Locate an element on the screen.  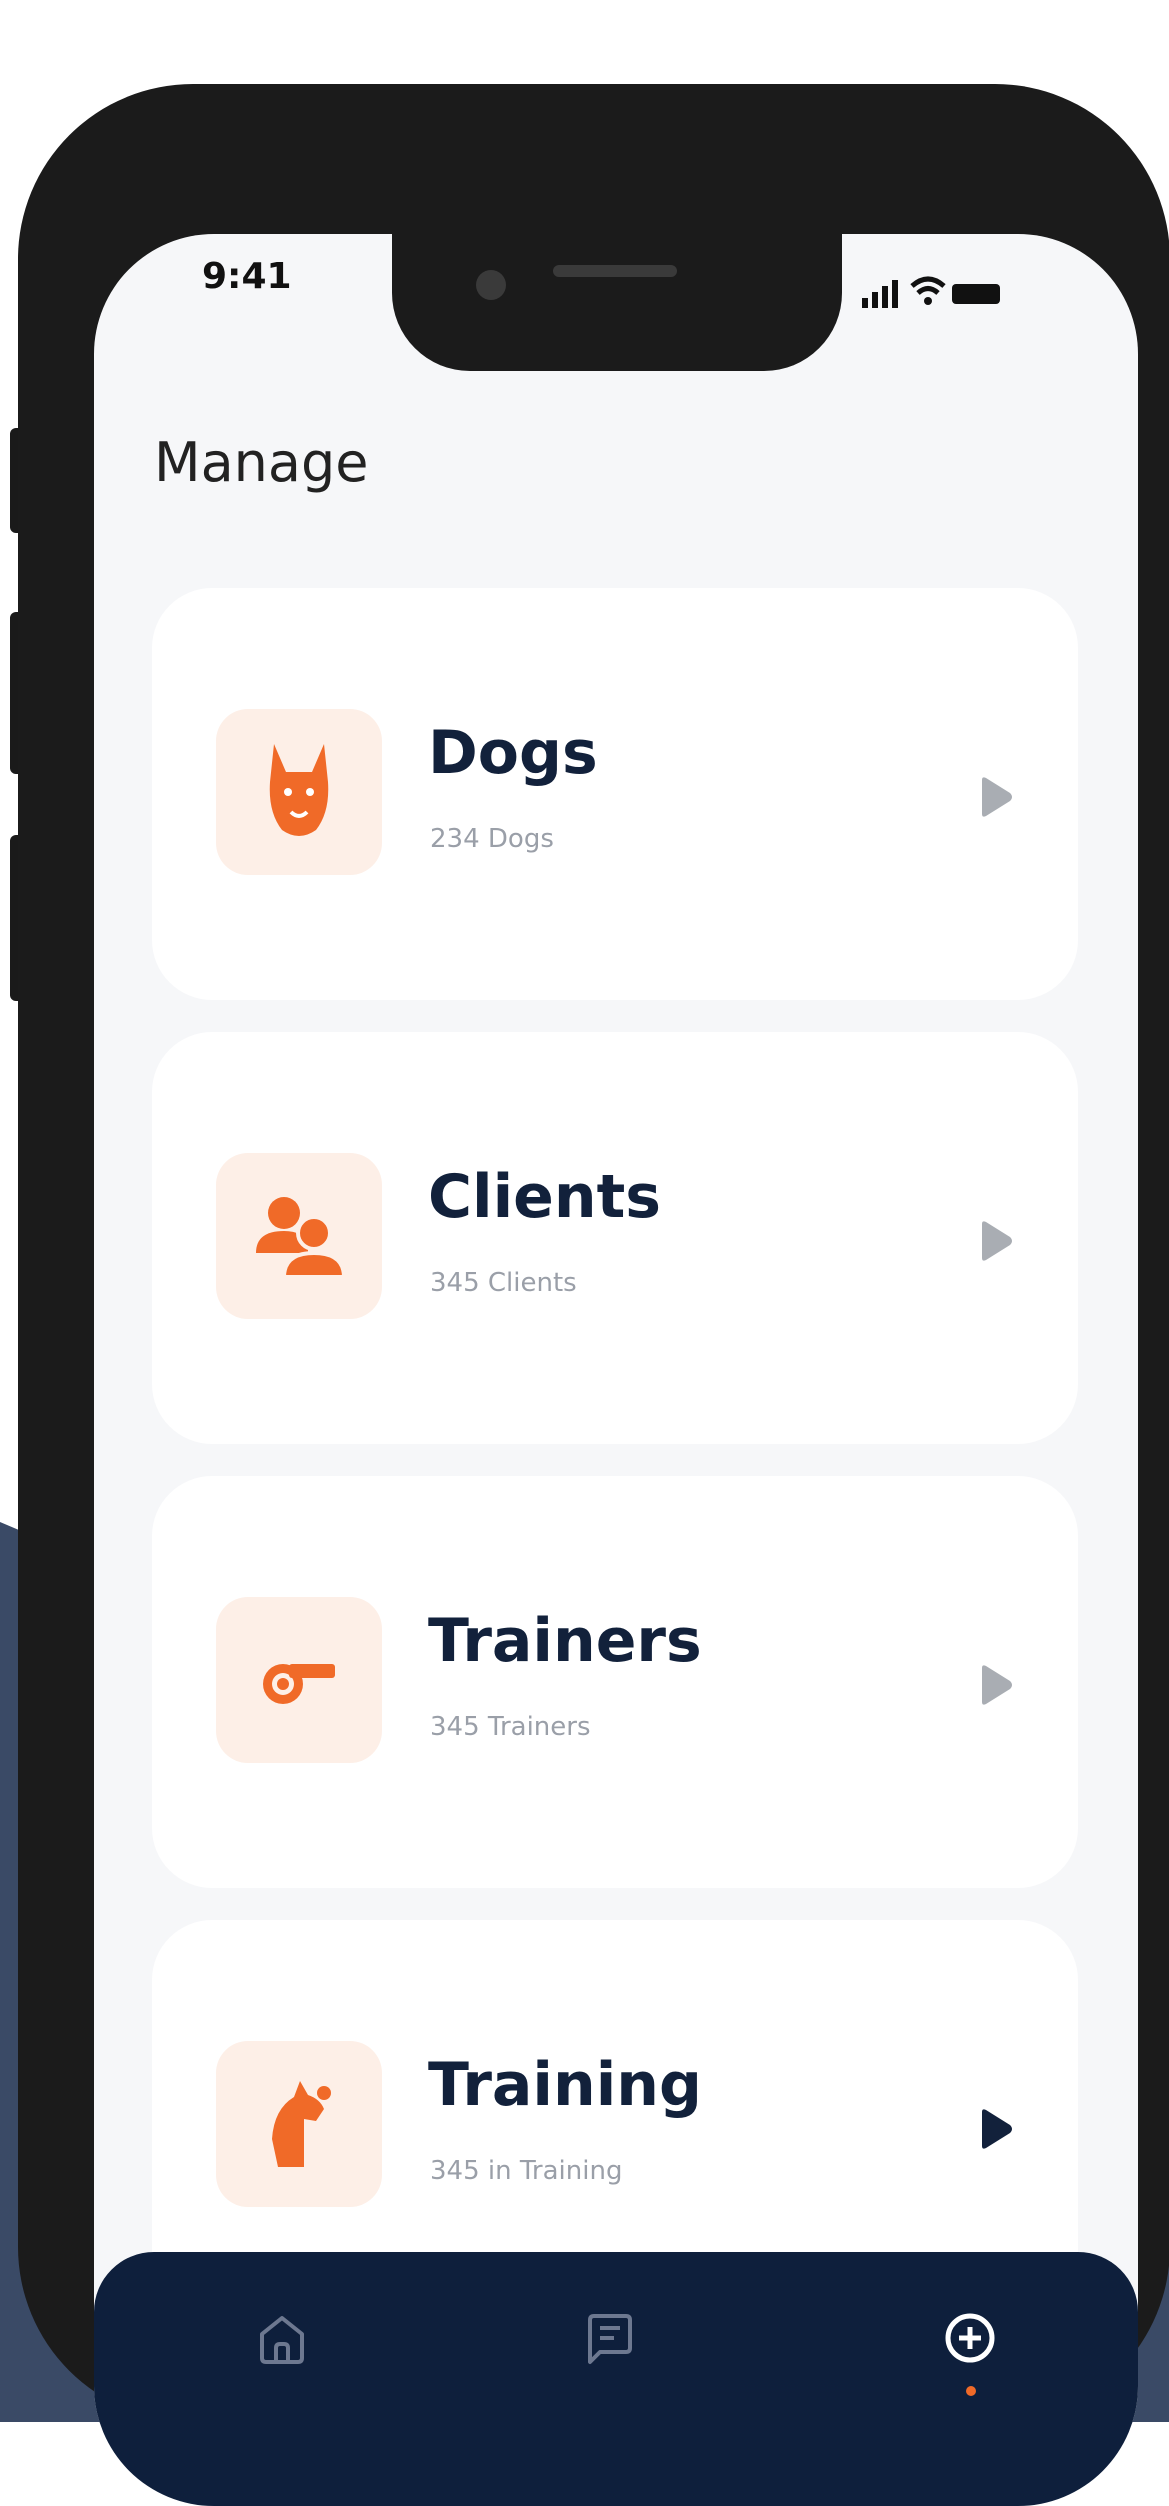
card-clients: Clients 345 Clients is located at coordinates (615, 1238).